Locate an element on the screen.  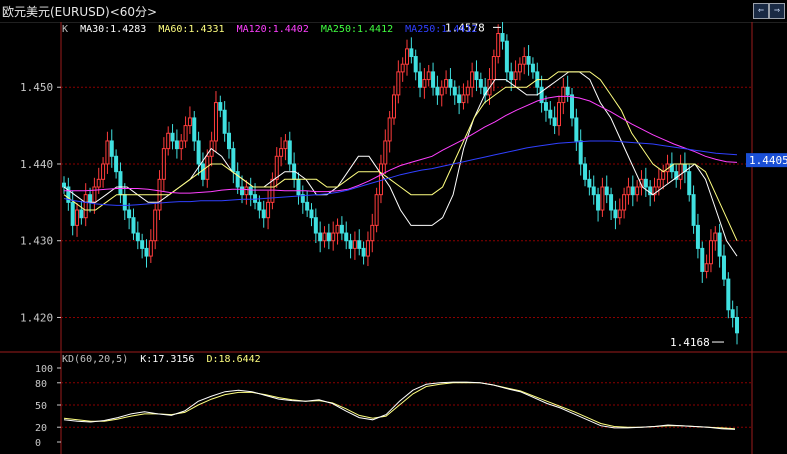
y-tick-label: 1.420 is located at coordinates (36, 317).